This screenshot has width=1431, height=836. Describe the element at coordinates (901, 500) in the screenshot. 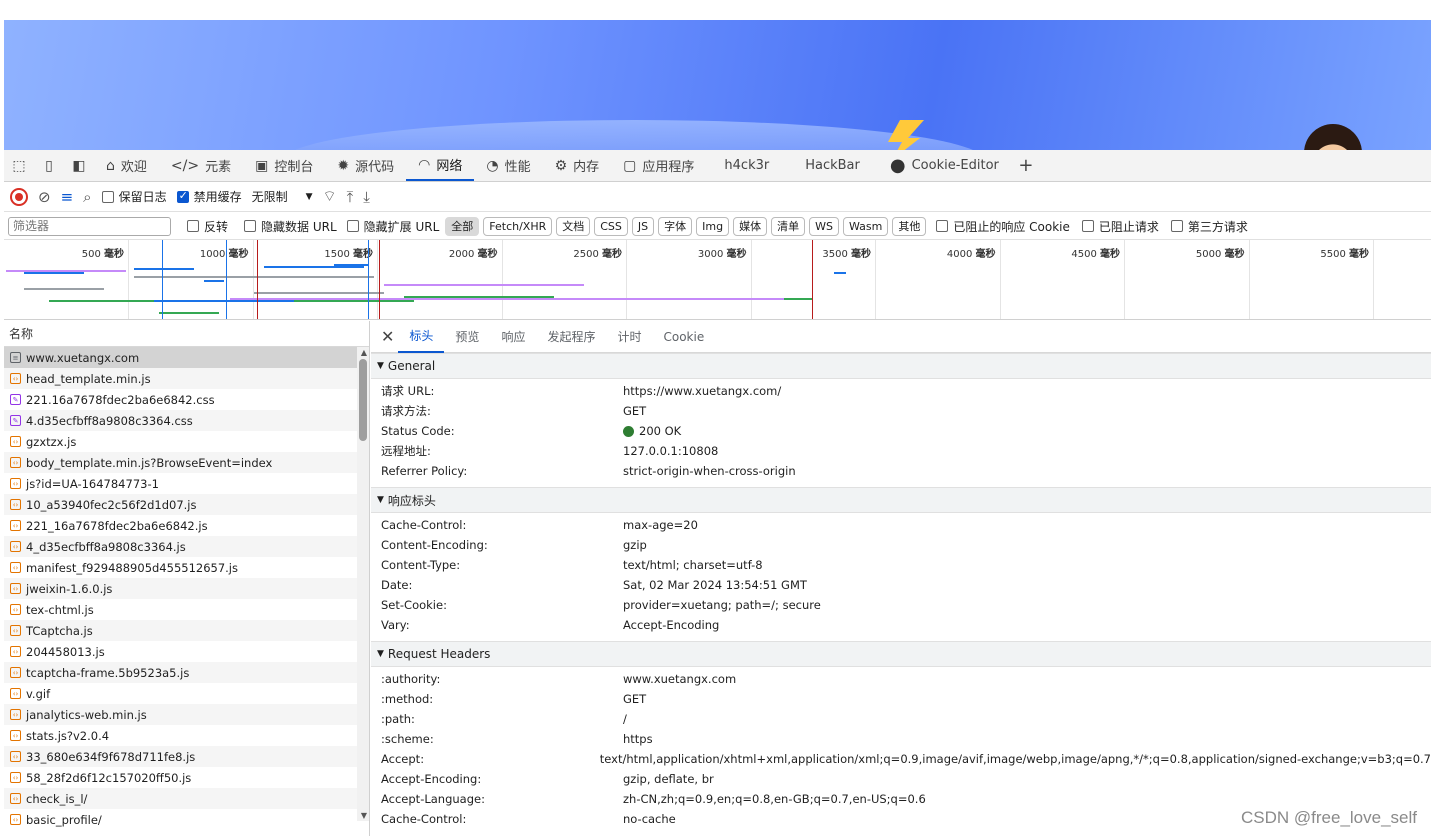

I see `section-header: ▼ 响应标头` at that location.